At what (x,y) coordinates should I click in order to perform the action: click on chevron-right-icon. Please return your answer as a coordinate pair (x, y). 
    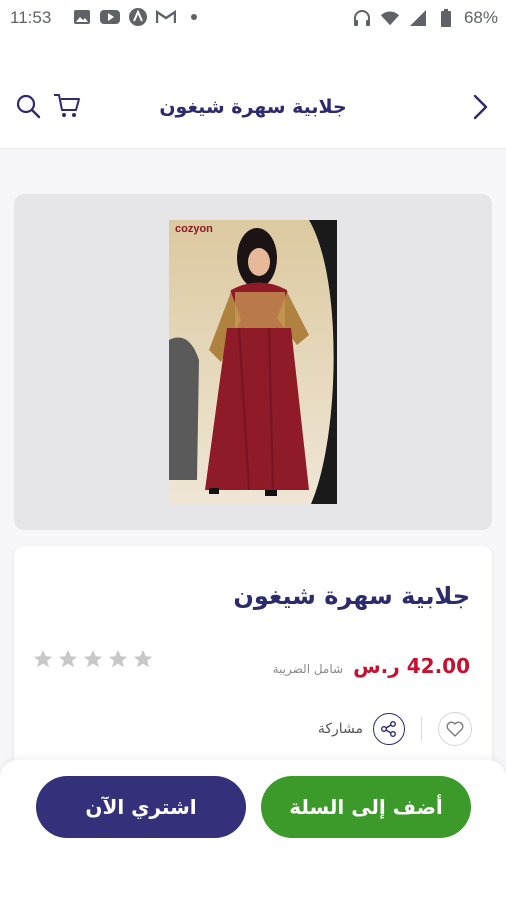
    Looking at the image, I should click on (480, 107).